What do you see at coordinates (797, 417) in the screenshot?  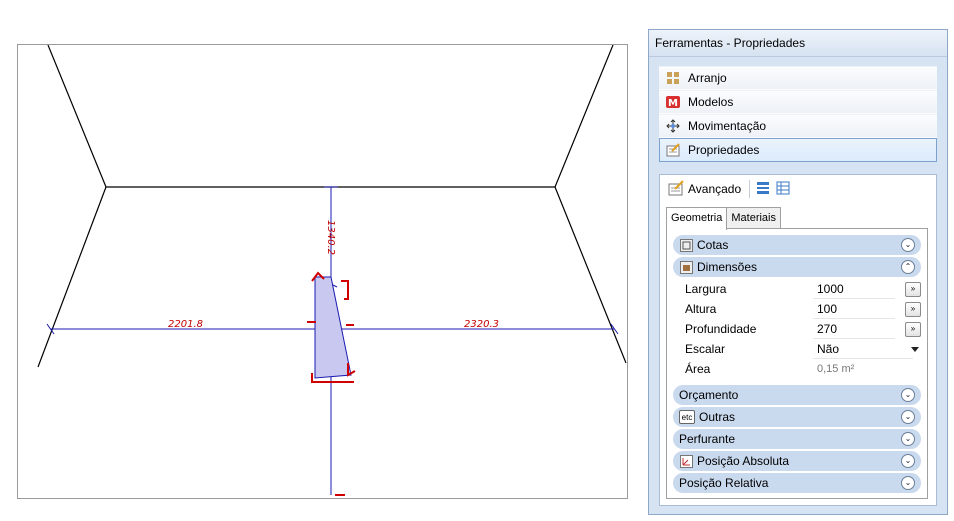 I see `group-outras: etc Outras ⌄` at bounding box center [797, 417].